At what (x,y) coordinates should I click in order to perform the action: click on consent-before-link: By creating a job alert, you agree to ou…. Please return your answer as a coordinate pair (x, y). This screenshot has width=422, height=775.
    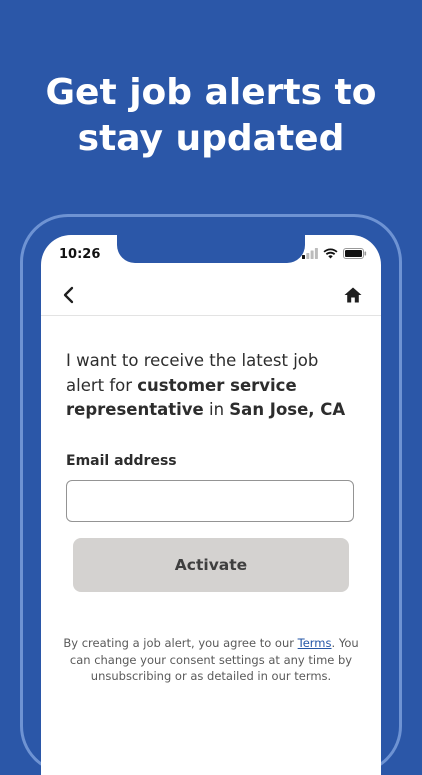
    Looking at the image, I should click on (180, 643).